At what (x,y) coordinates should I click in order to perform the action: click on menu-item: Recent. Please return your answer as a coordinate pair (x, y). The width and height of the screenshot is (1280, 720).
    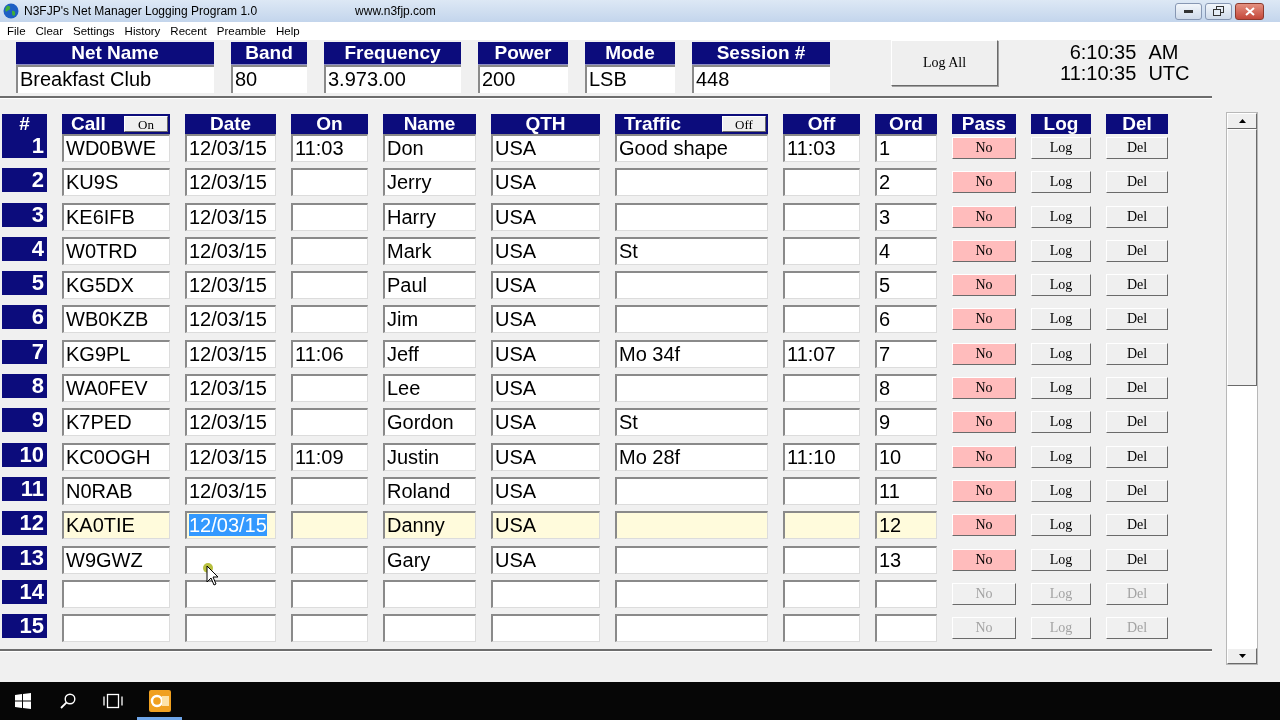
    Looking at the image, I should click on (188, 31).